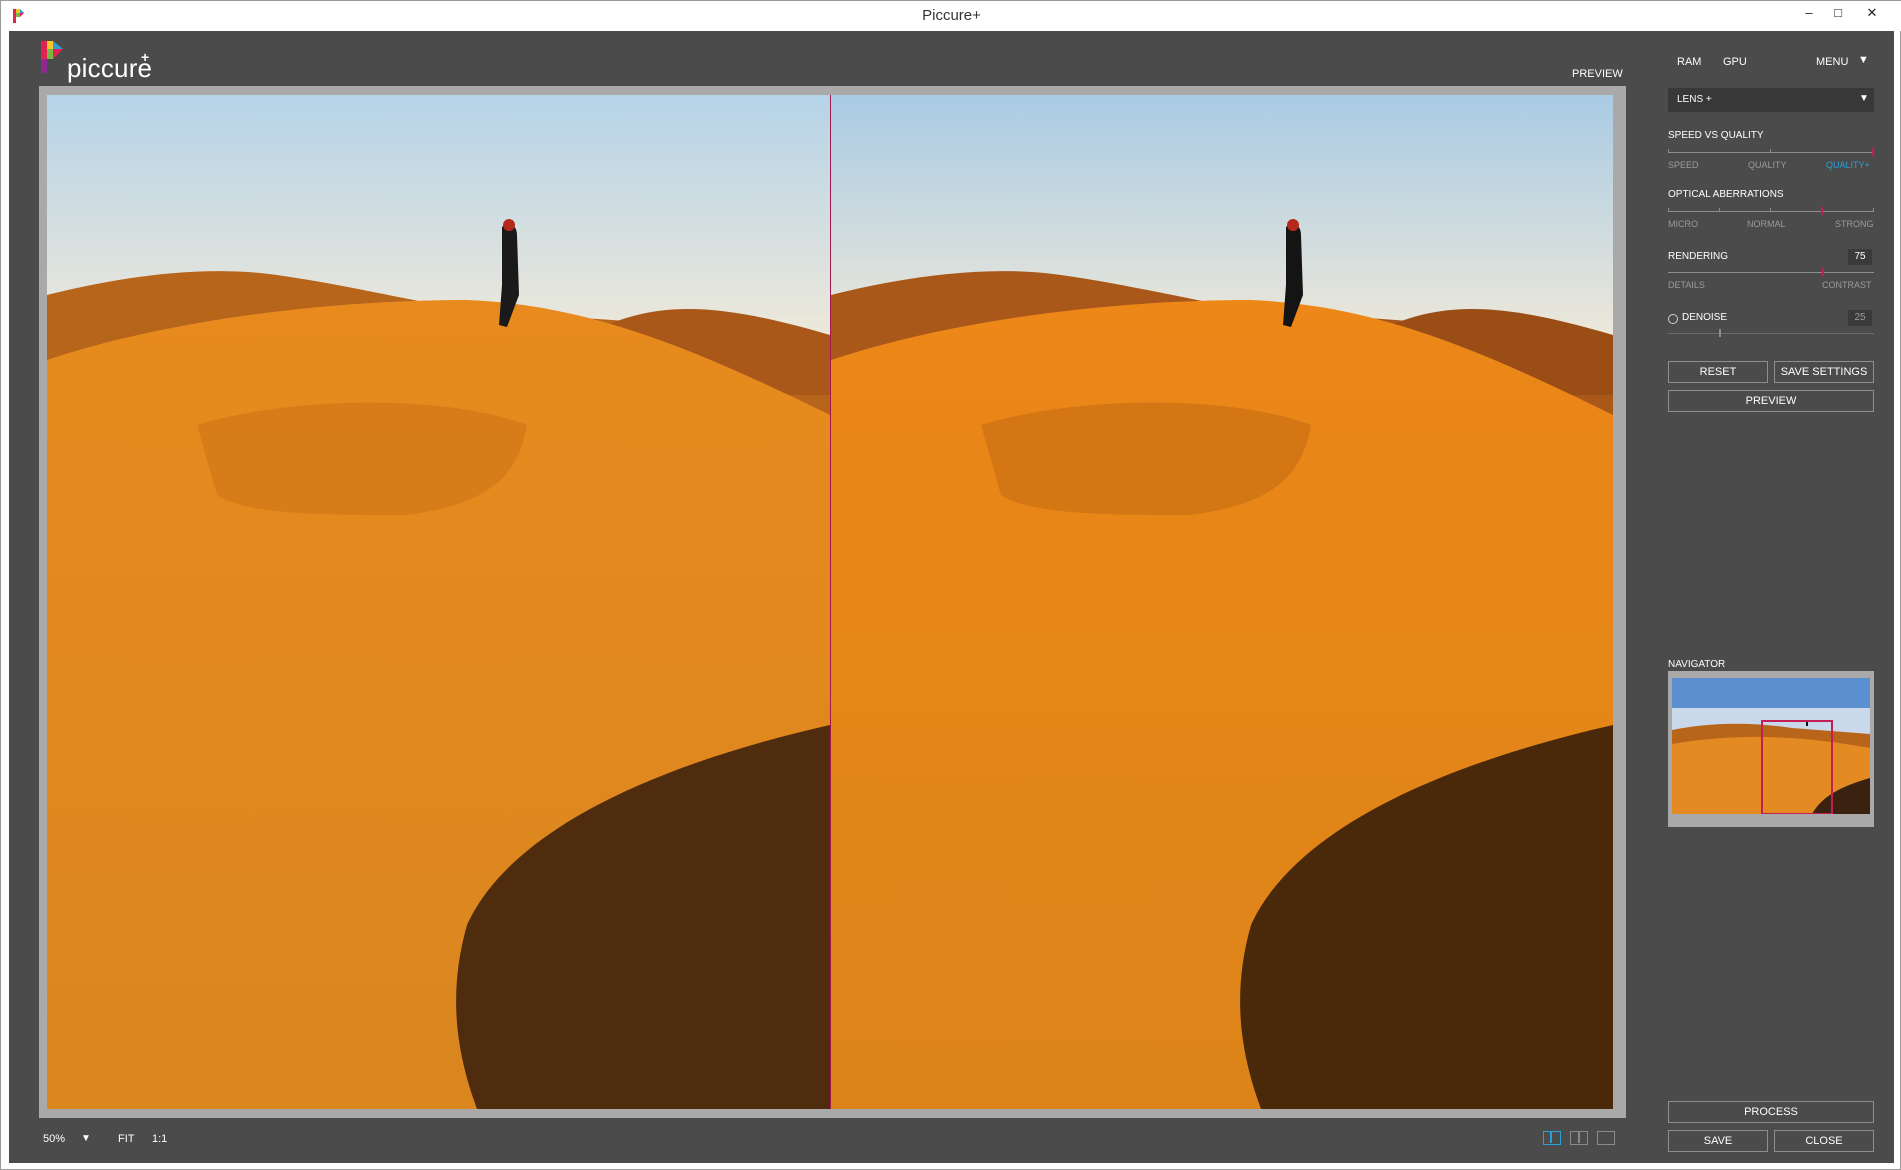 Image resolution: width=1901 pixels, height=1170 pixels. What do you see at coordinates (110, 68) in the screenshot?
I see `logo-text: piccure` at bounding box center [110, 68].